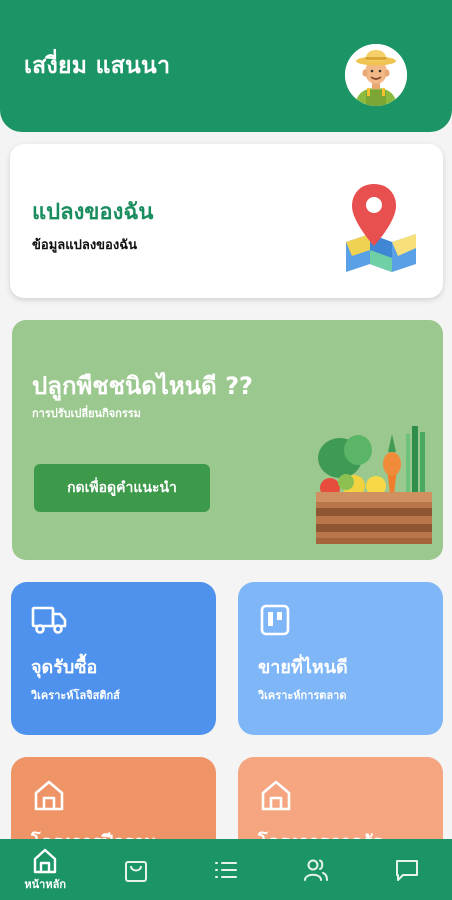 Image resolution: width=452 pixels, height=900 pixels. Describe the element at coordinates (122, 488) in the screenshot. I see `view-recommendation-button: กดเพื่อดูคำแนะนำ` at that location.